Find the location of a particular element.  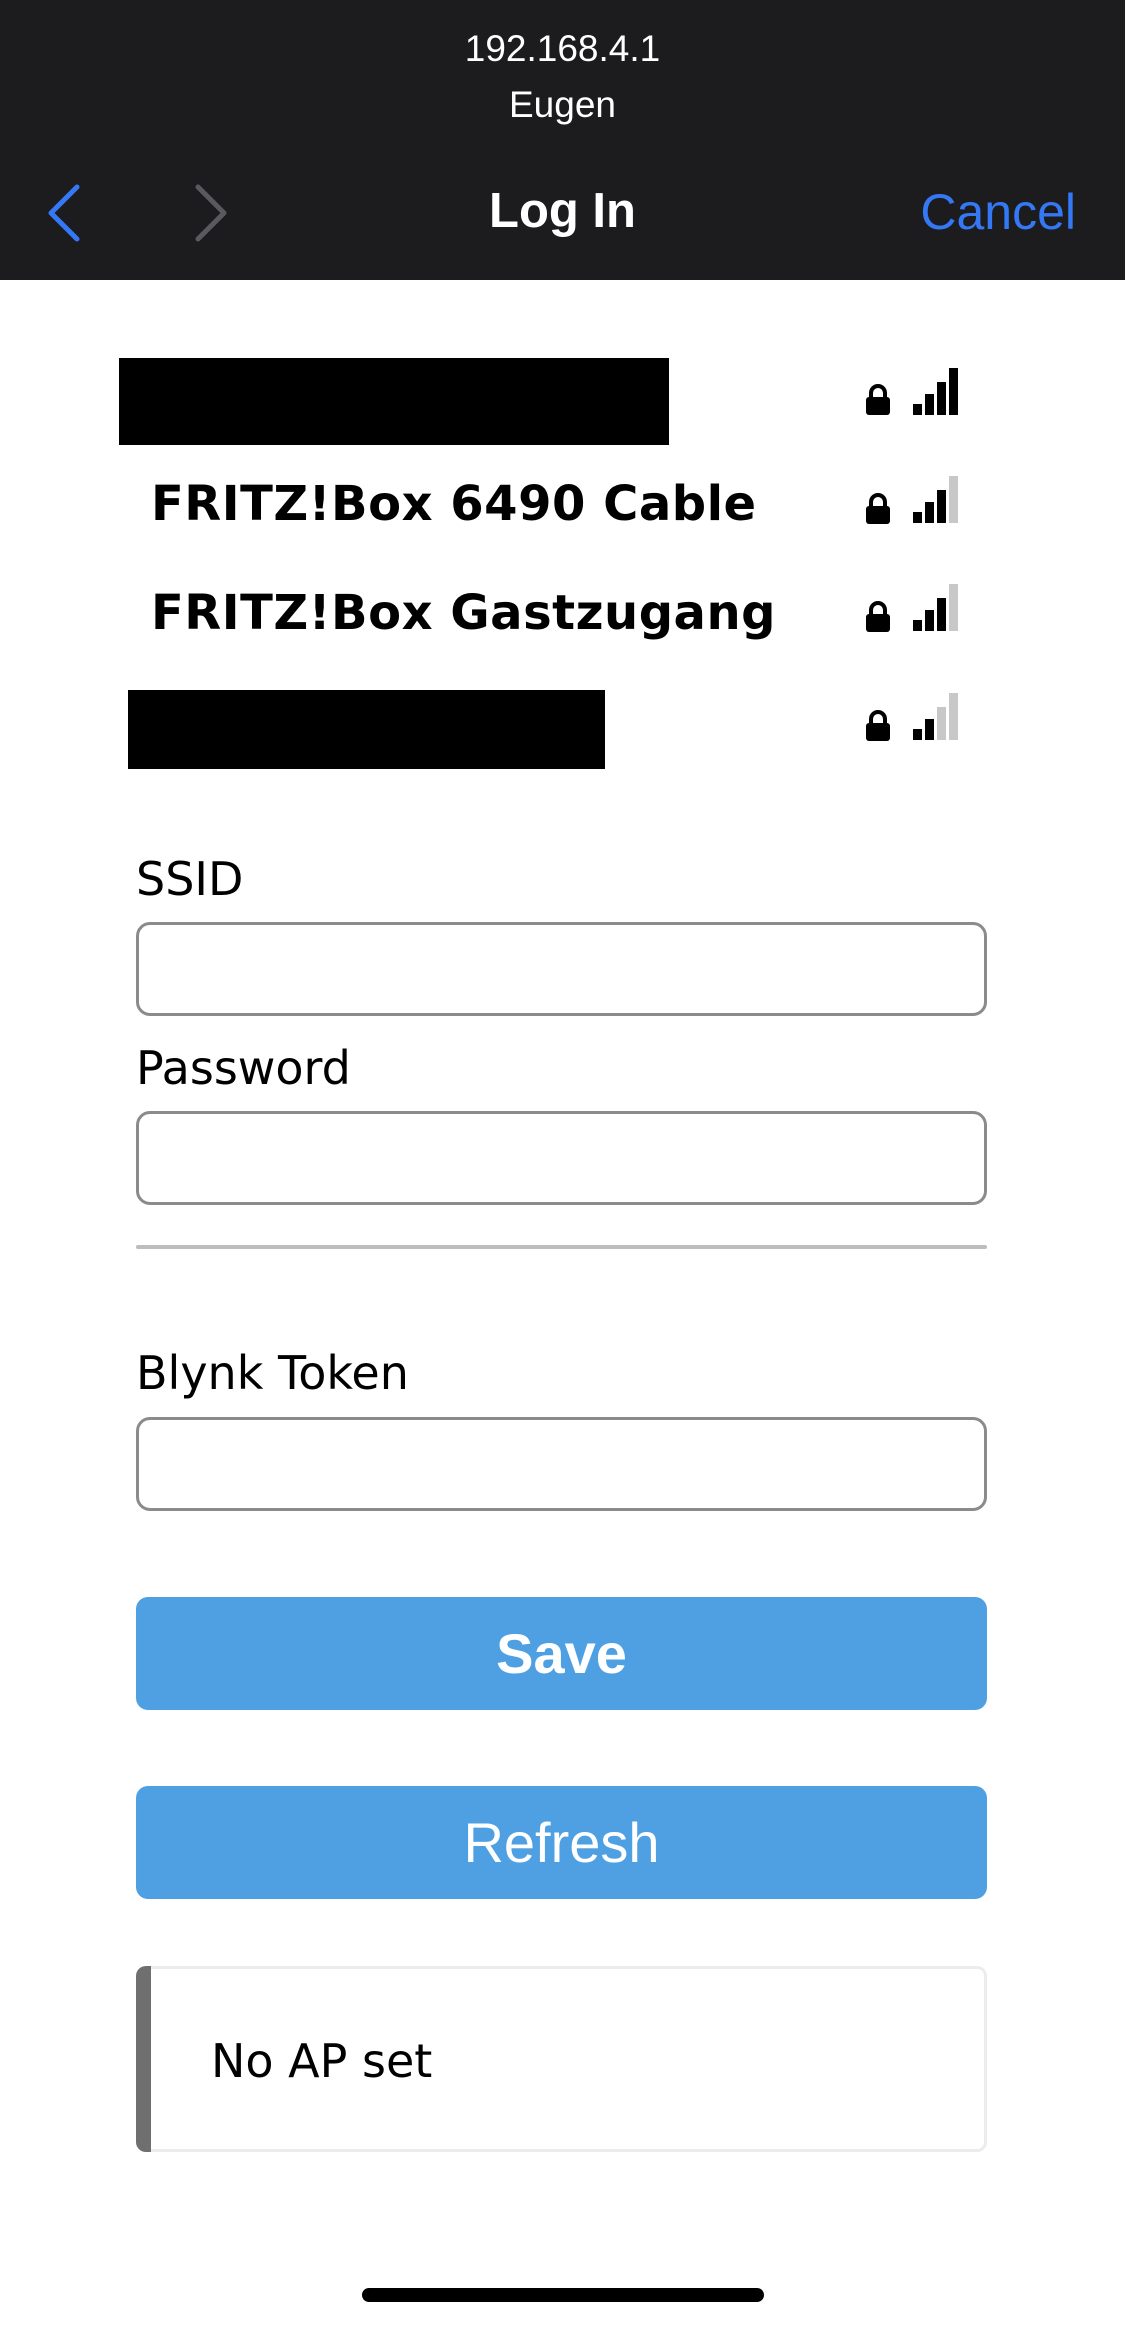

divider is located at coordinates (561, 1247).